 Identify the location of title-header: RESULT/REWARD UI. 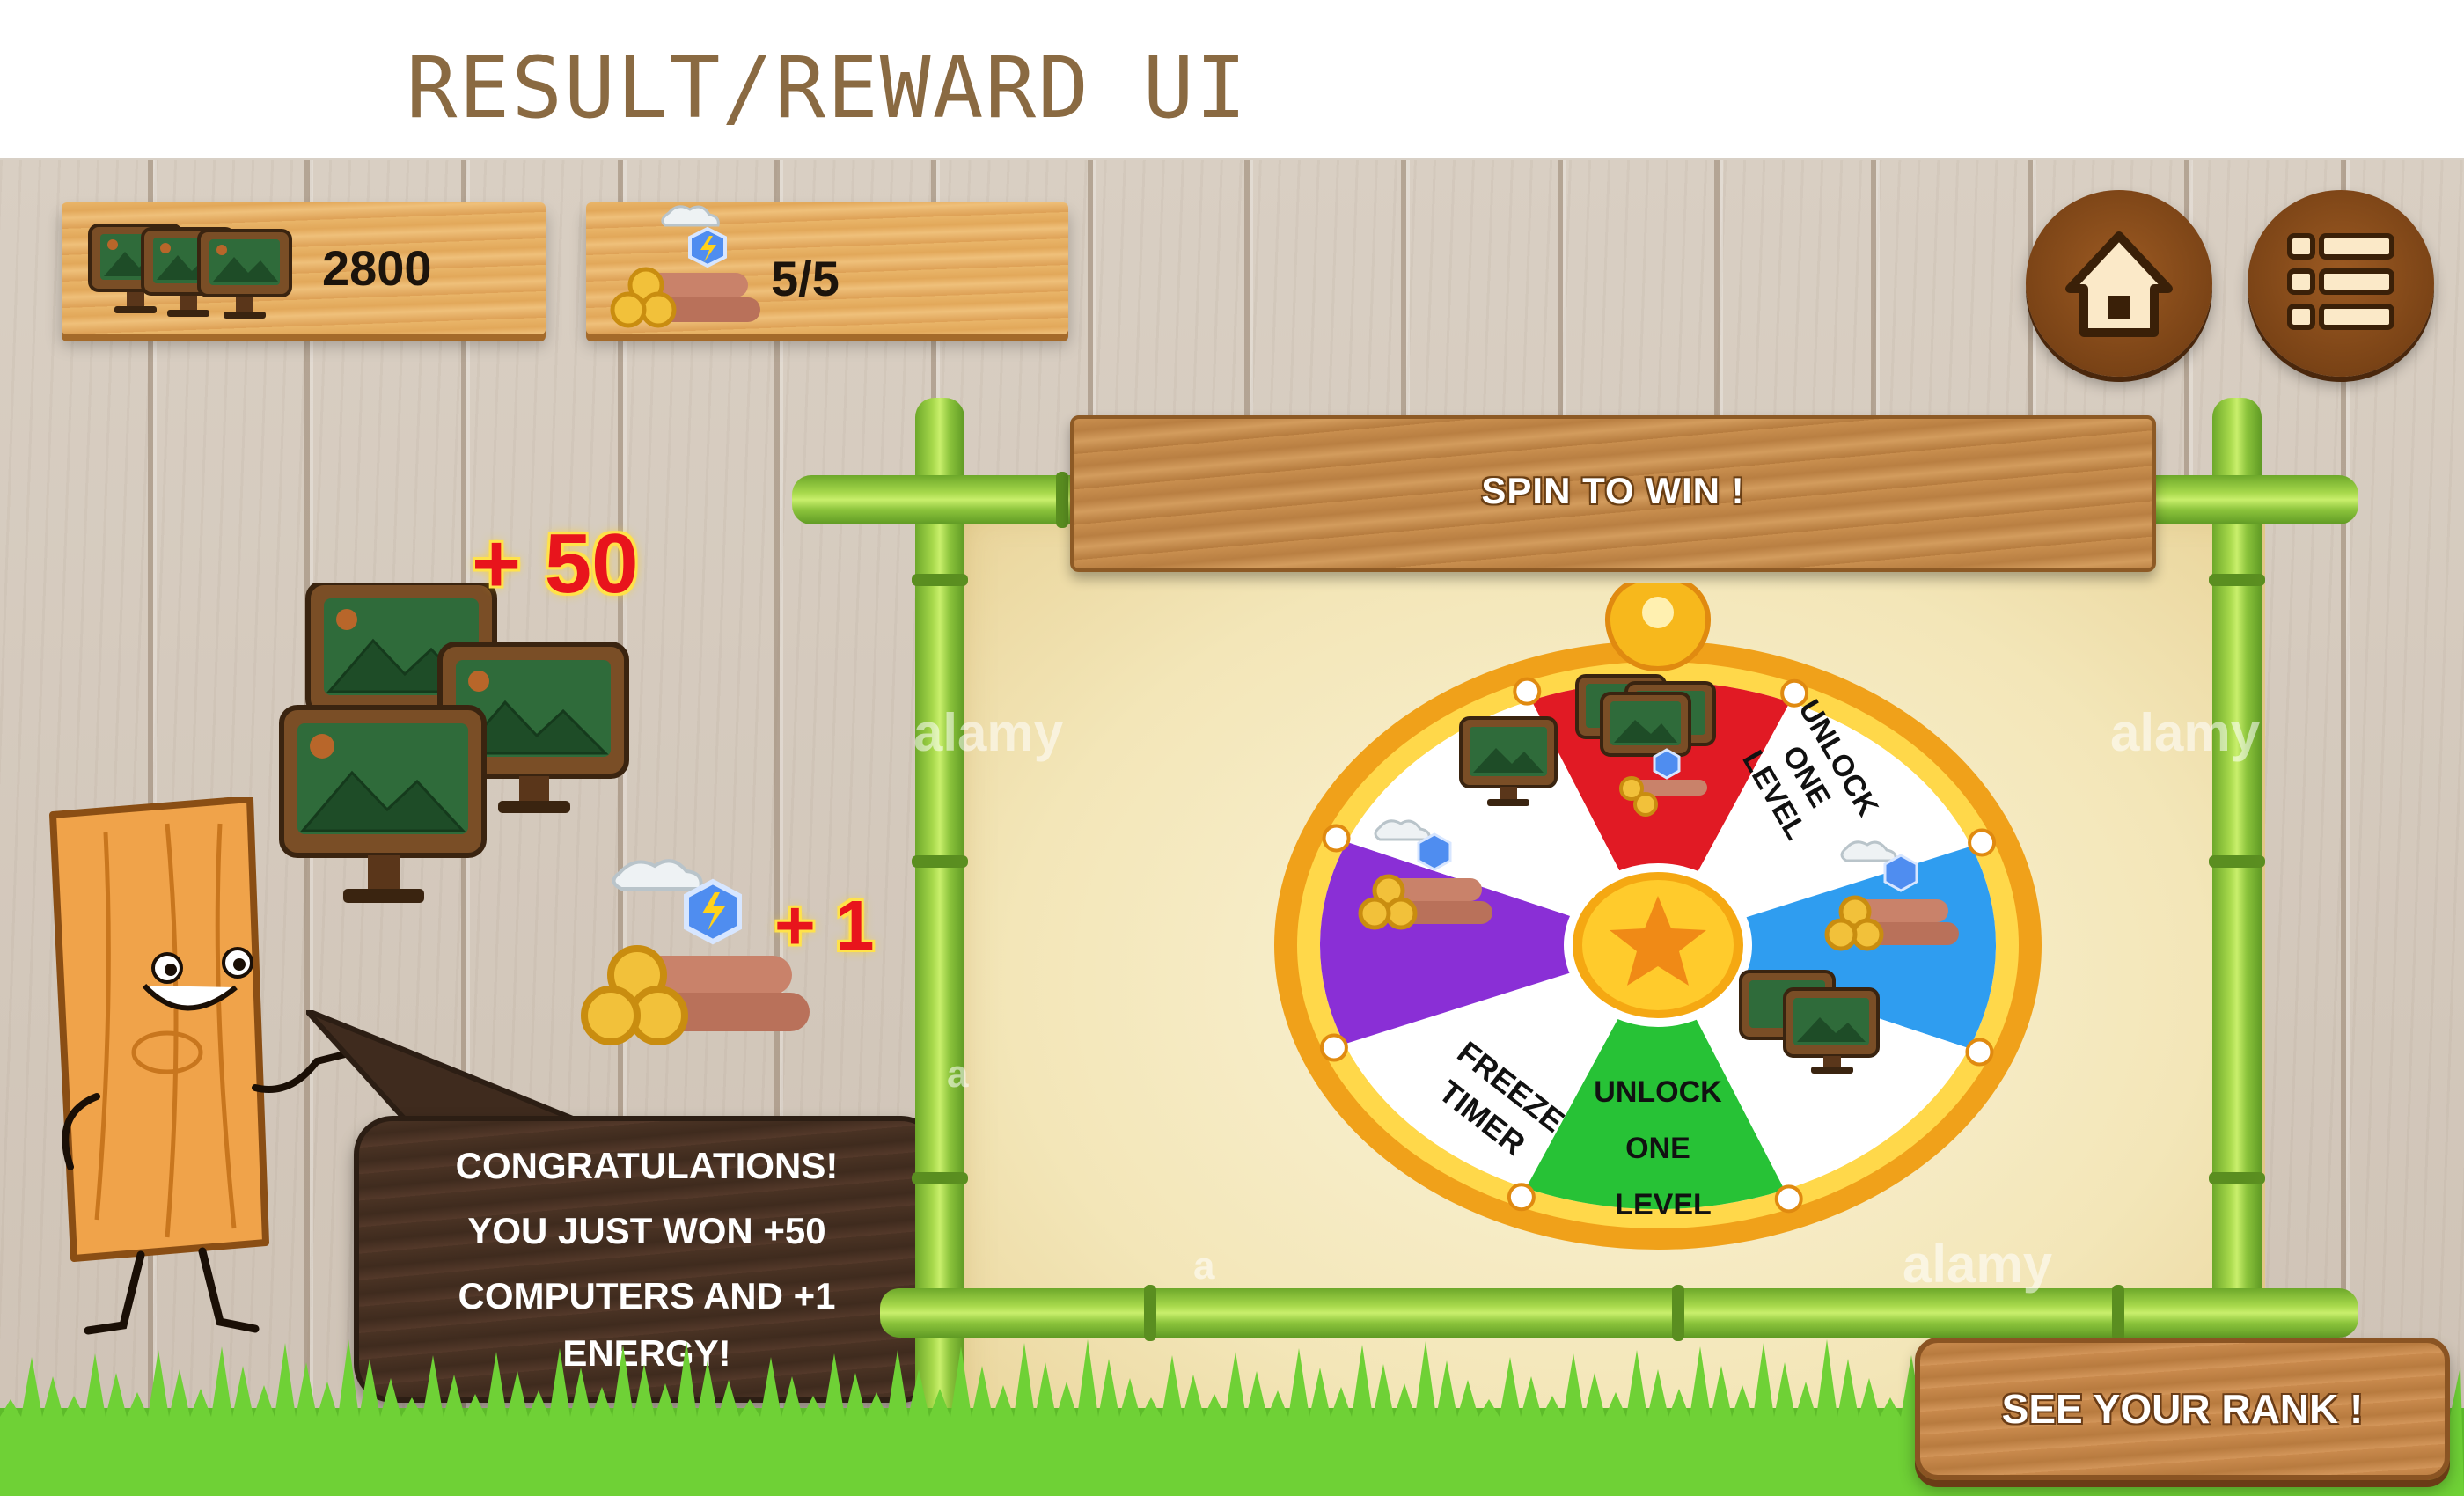
(1232, 80).